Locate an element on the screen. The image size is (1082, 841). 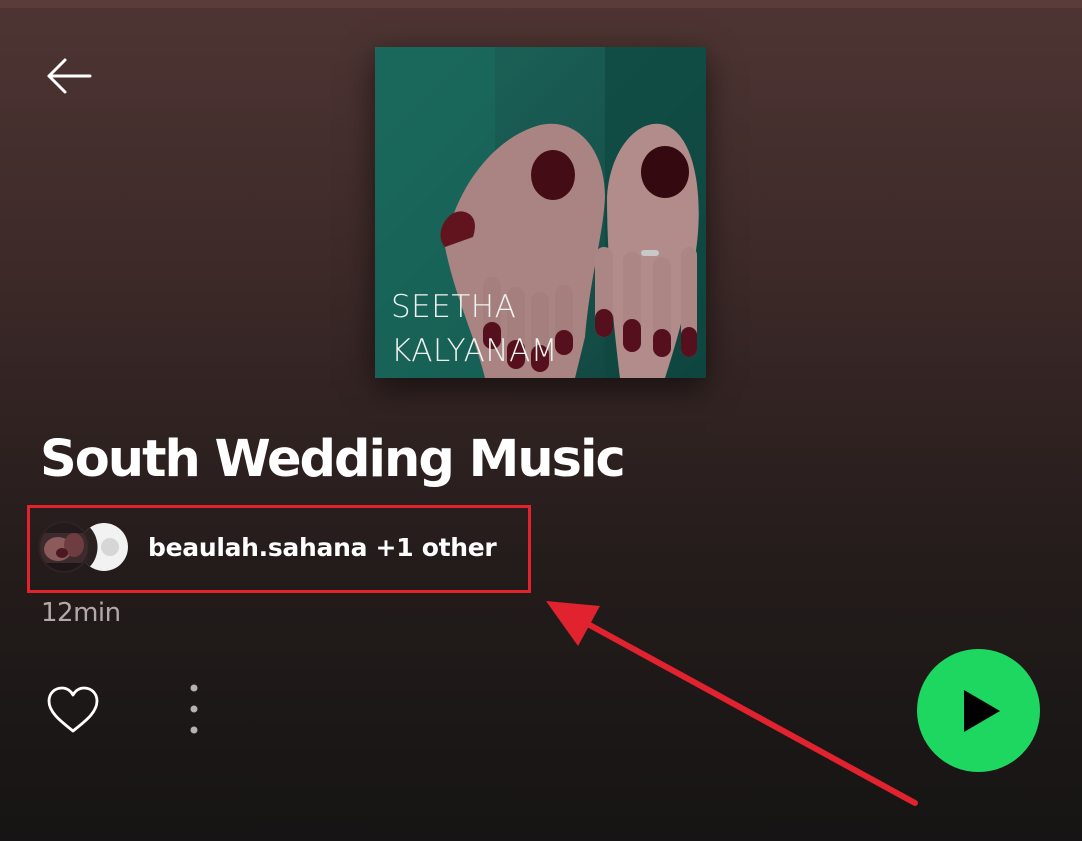
playlist-cover-art: SEETHA KALYANAM is located at coordinates (540, 212).